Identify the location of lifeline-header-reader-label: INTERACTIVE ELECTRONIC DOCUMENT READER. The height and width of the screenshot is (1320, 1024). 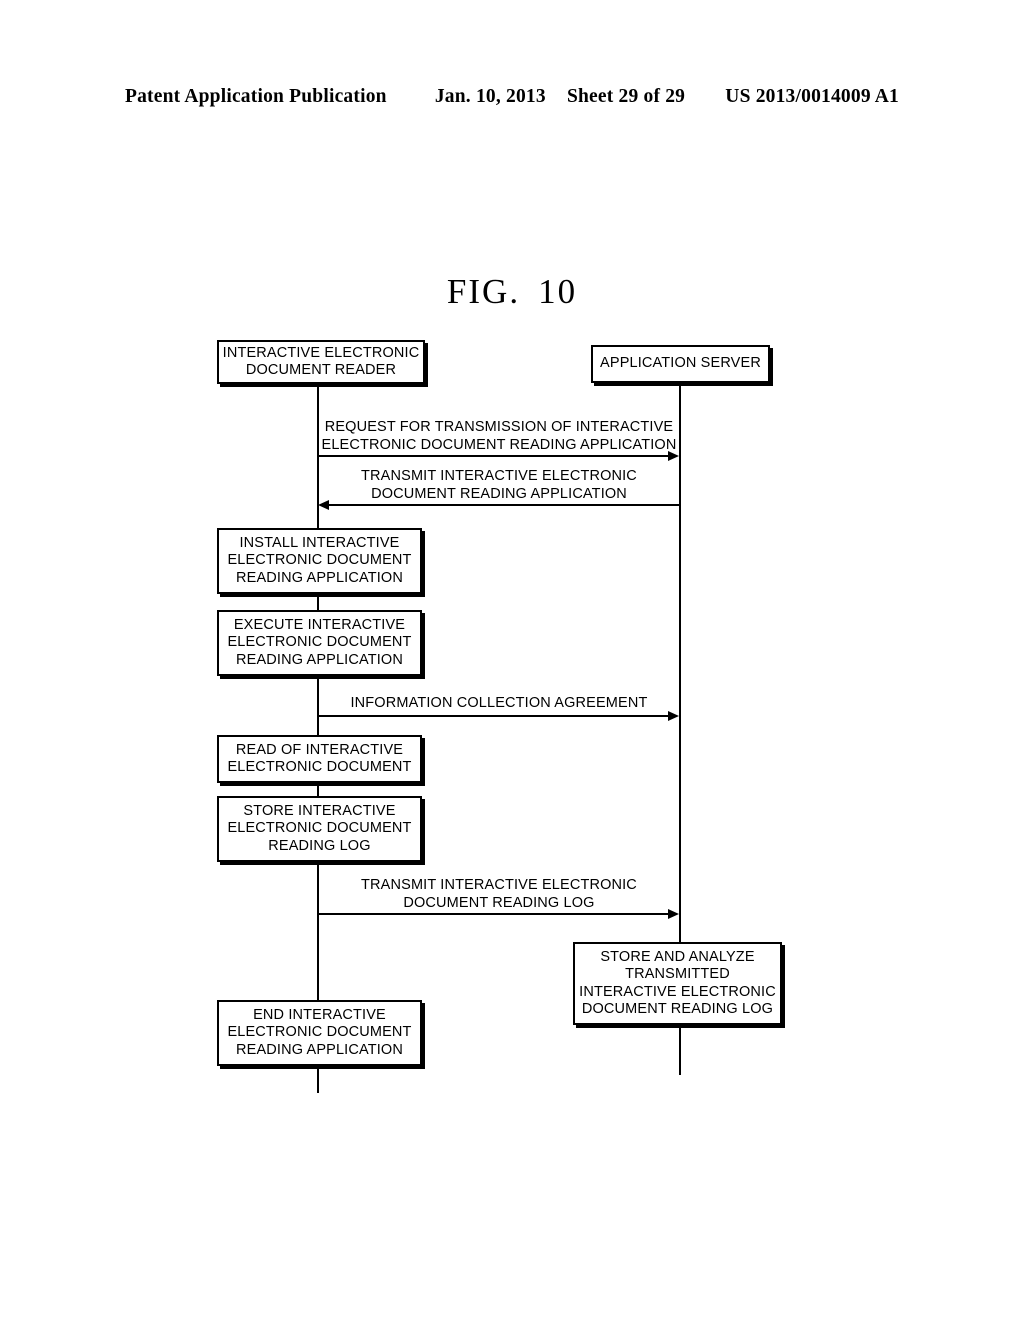
(321, 361).